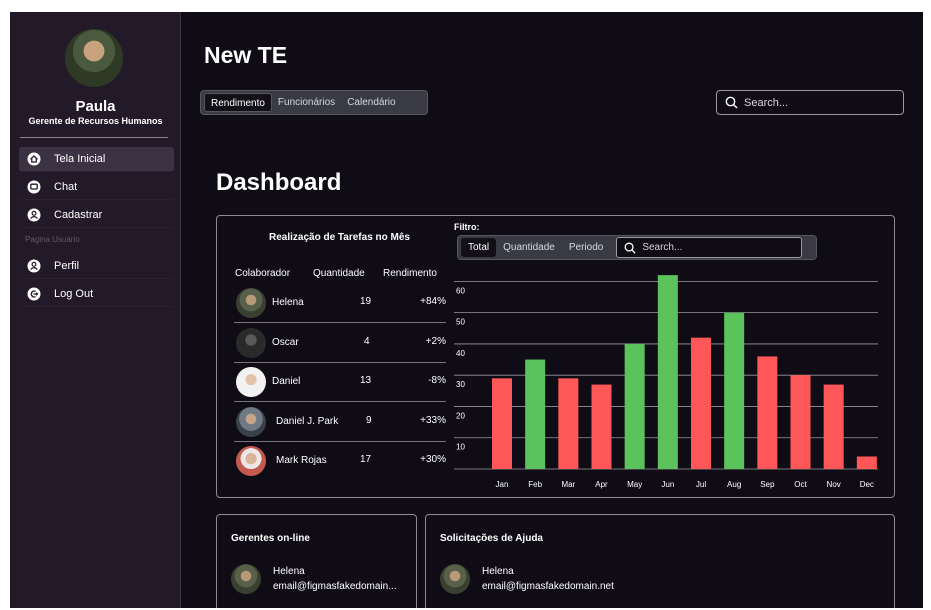 Image resolution: width=931 pixels, height=610 pixels. I want to click on x-tick-label: Oct, so click(800, 484).